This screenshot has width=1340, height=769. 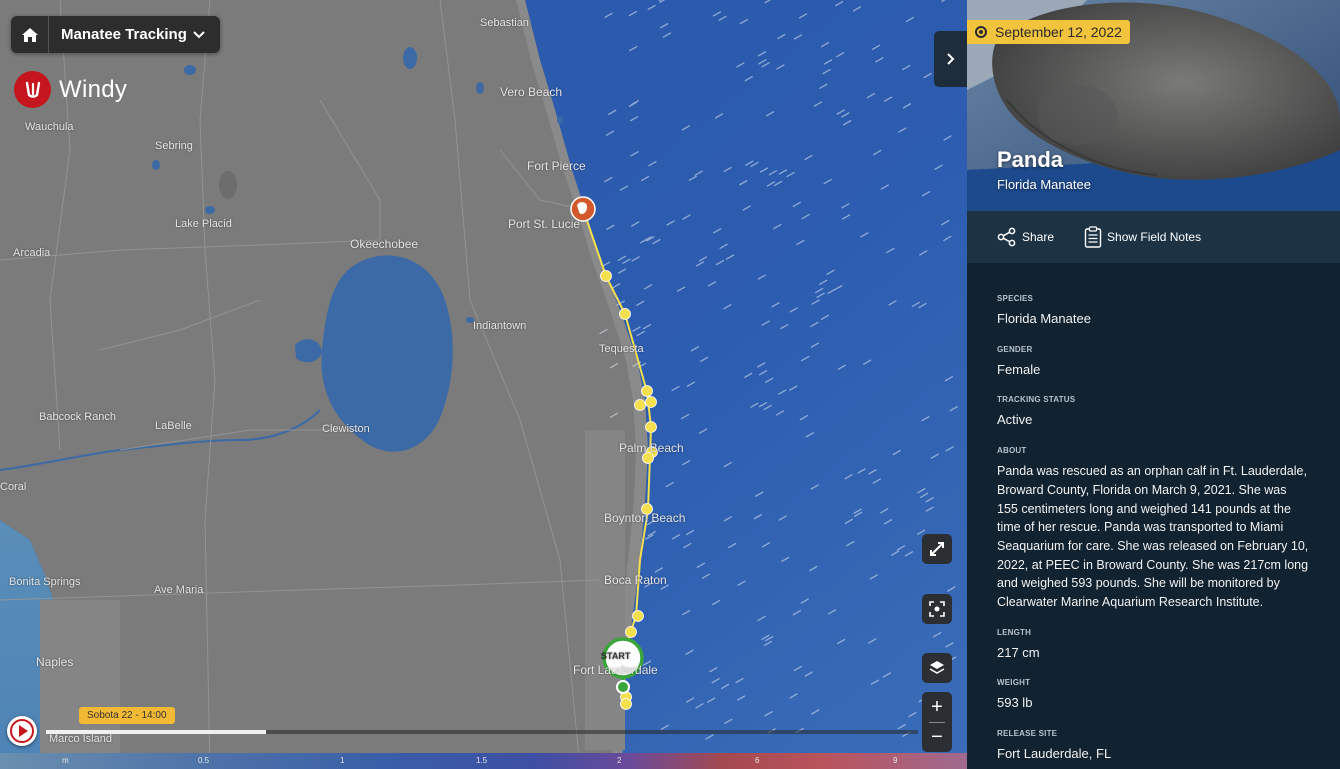 I want to click on app-title-bar: Manatee Tracking, so click(x=115, y=34).